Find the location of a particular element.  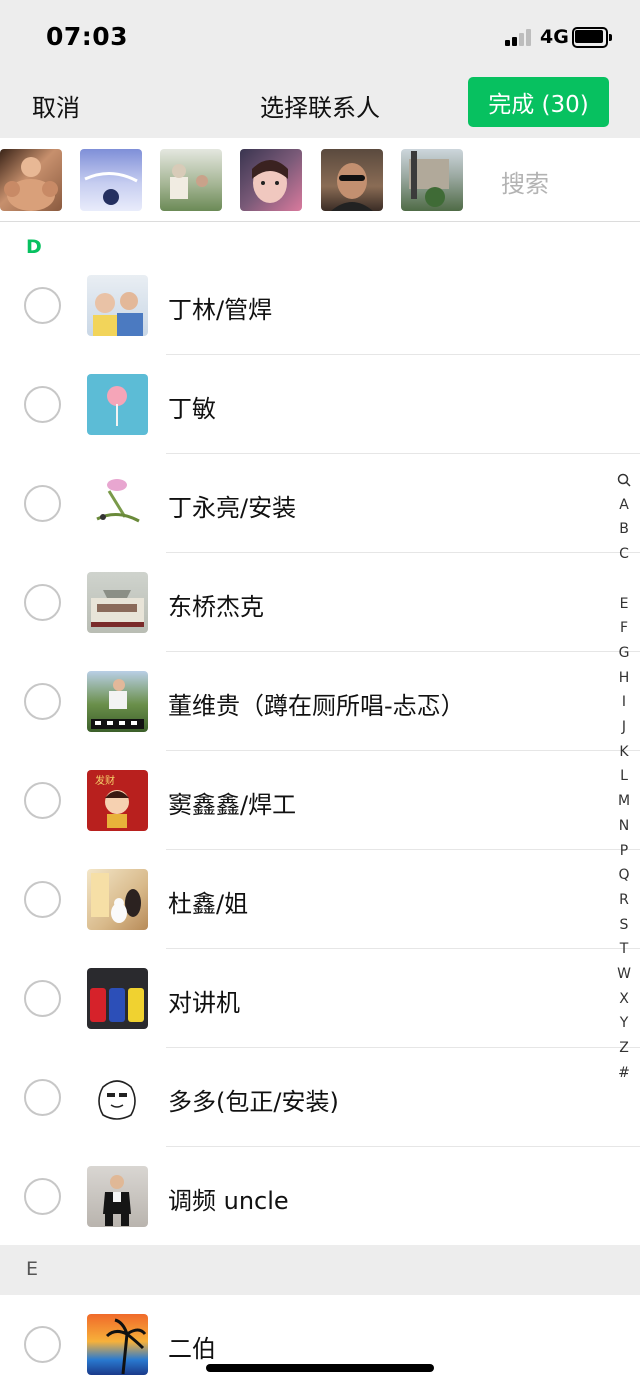

index-letter: Q is located at coordinates (624, 875).